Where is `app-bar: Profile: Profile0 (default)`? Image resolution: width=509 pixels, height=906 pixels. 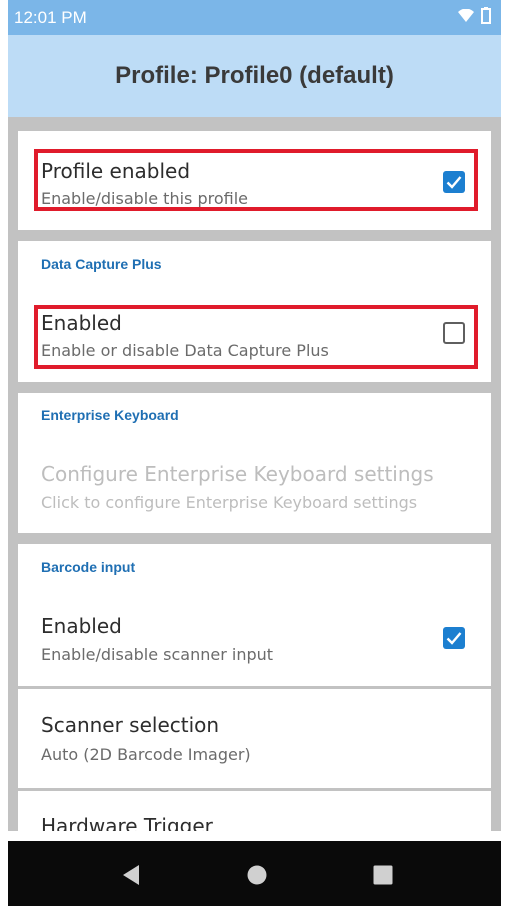 app-bar: Profile: Profile0 (default) is located at coordinates (254, 76).